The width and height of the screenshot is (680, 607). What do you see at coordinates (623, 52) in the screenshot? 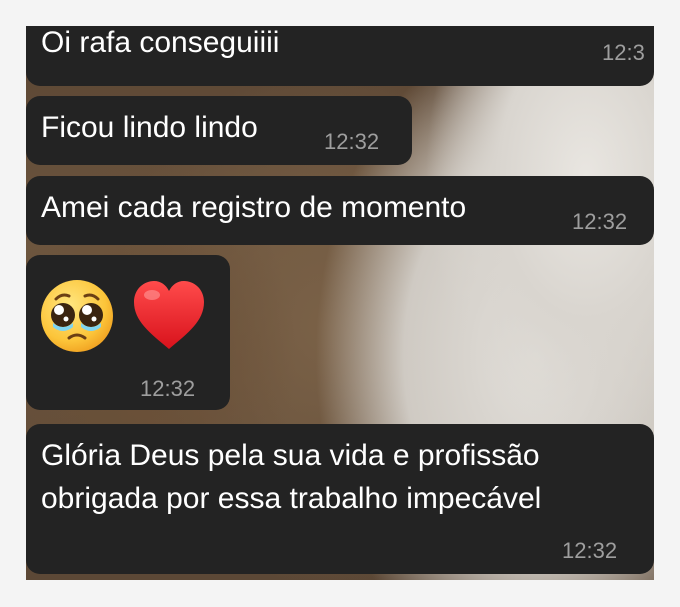
I see `message-timestamp: 12:3` at bounding box center [623, 52].